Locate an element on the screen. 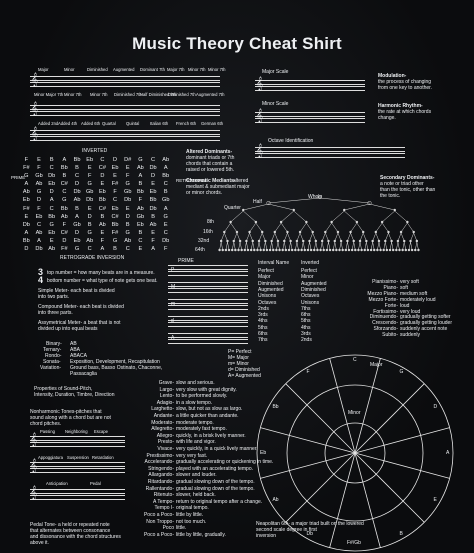  circle-key-label: F is located at coordinates (308, 372).